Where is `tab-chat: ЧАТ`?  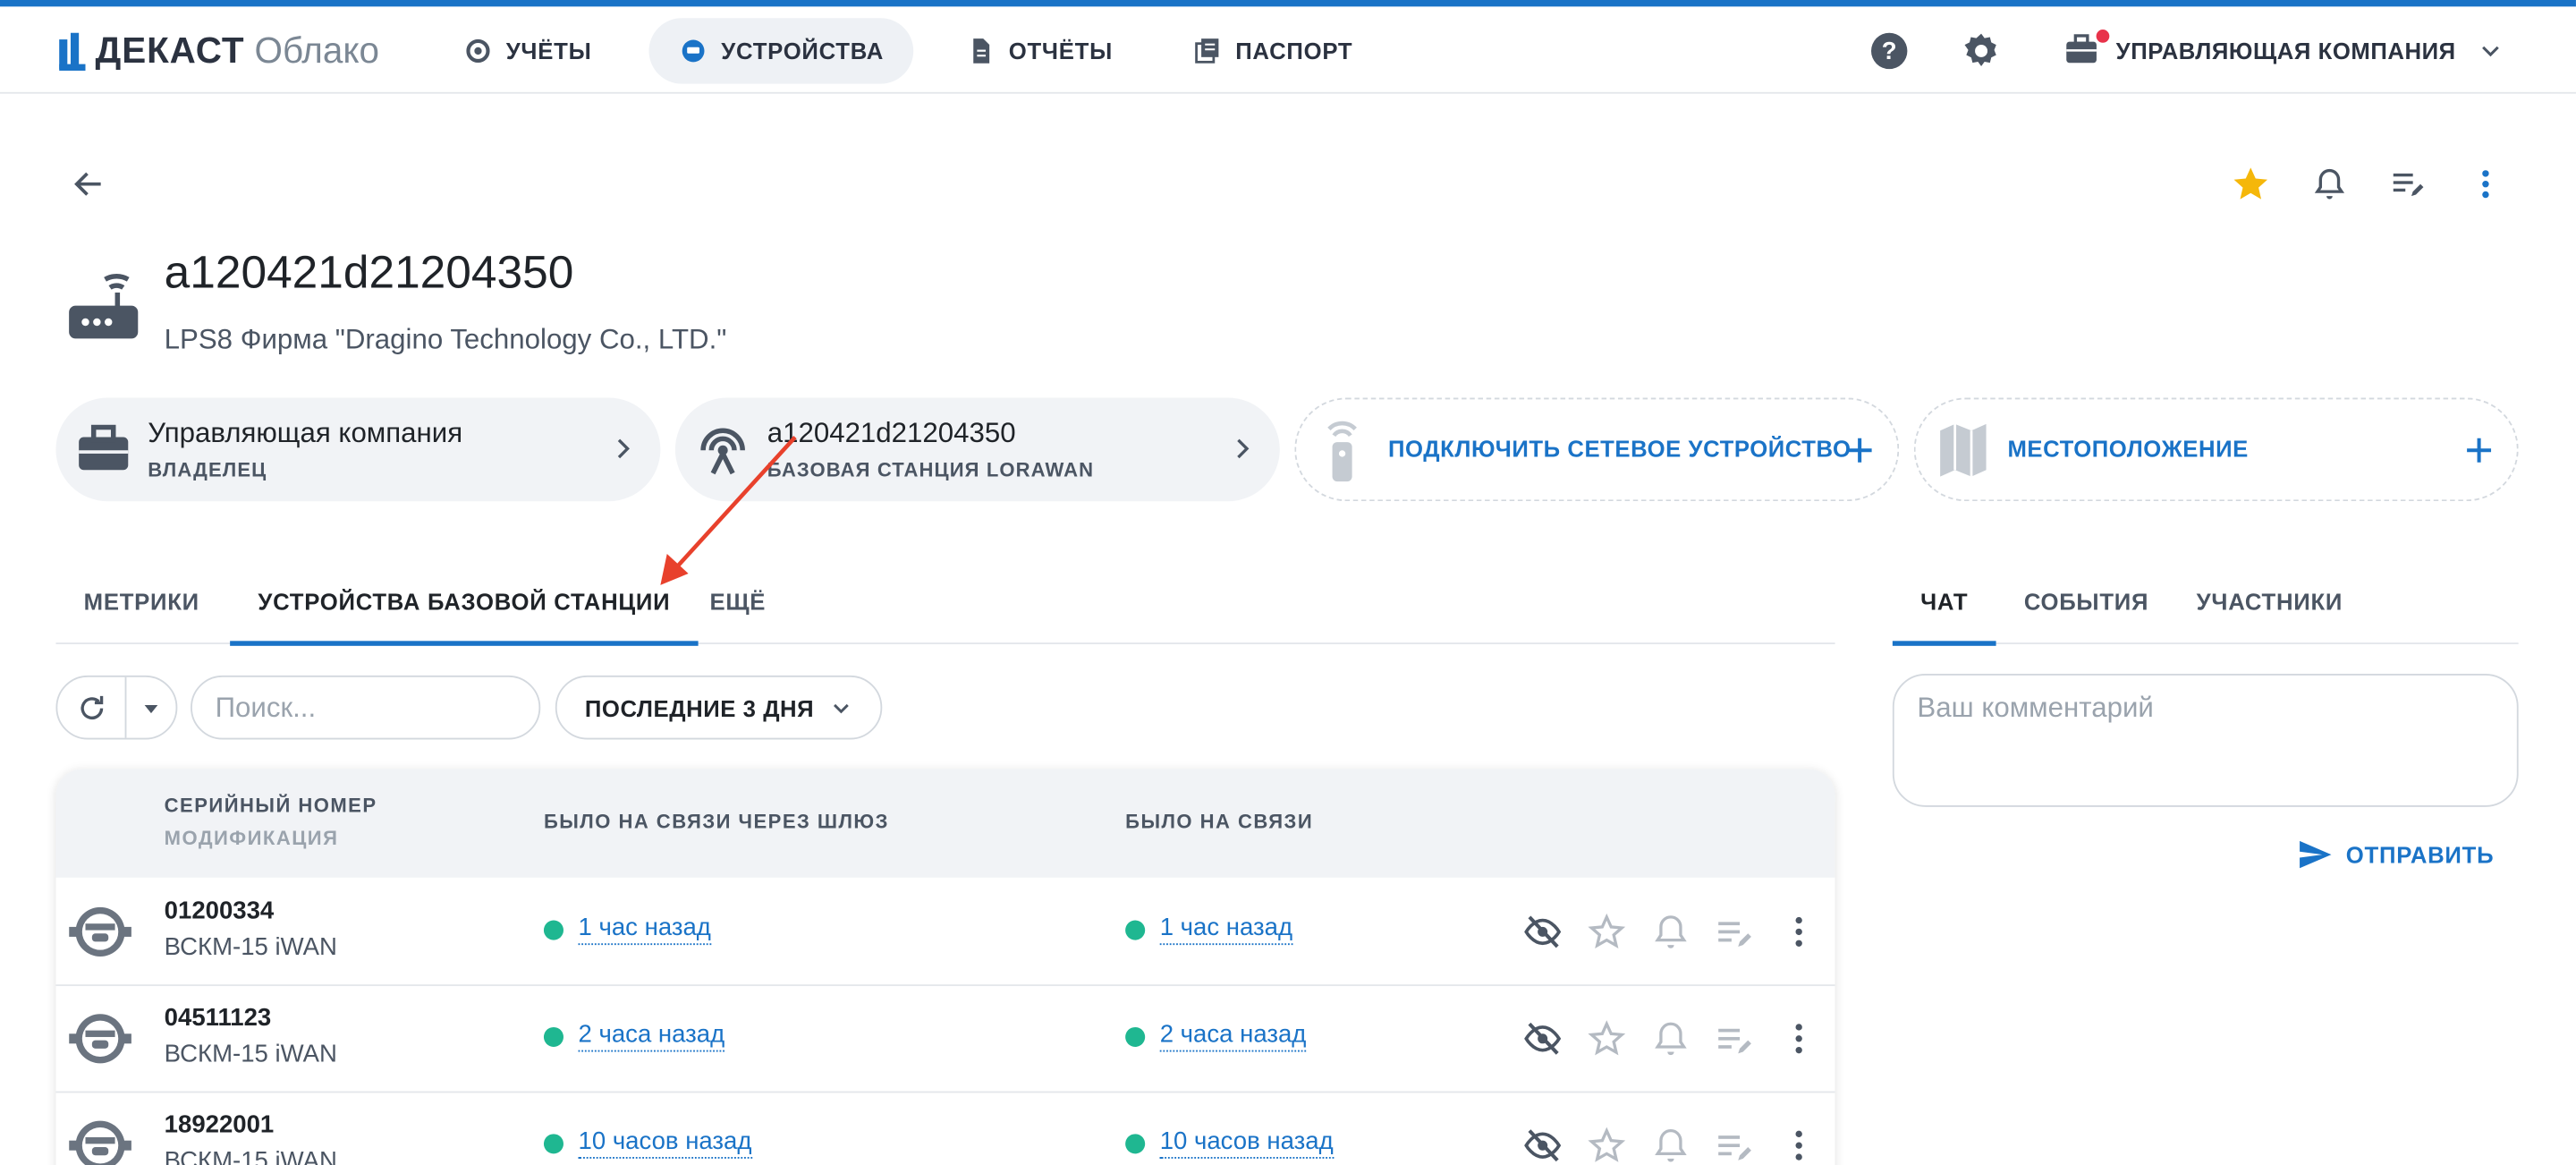 tab-chat: ЧАТ is located at coordinates (1944, 602).